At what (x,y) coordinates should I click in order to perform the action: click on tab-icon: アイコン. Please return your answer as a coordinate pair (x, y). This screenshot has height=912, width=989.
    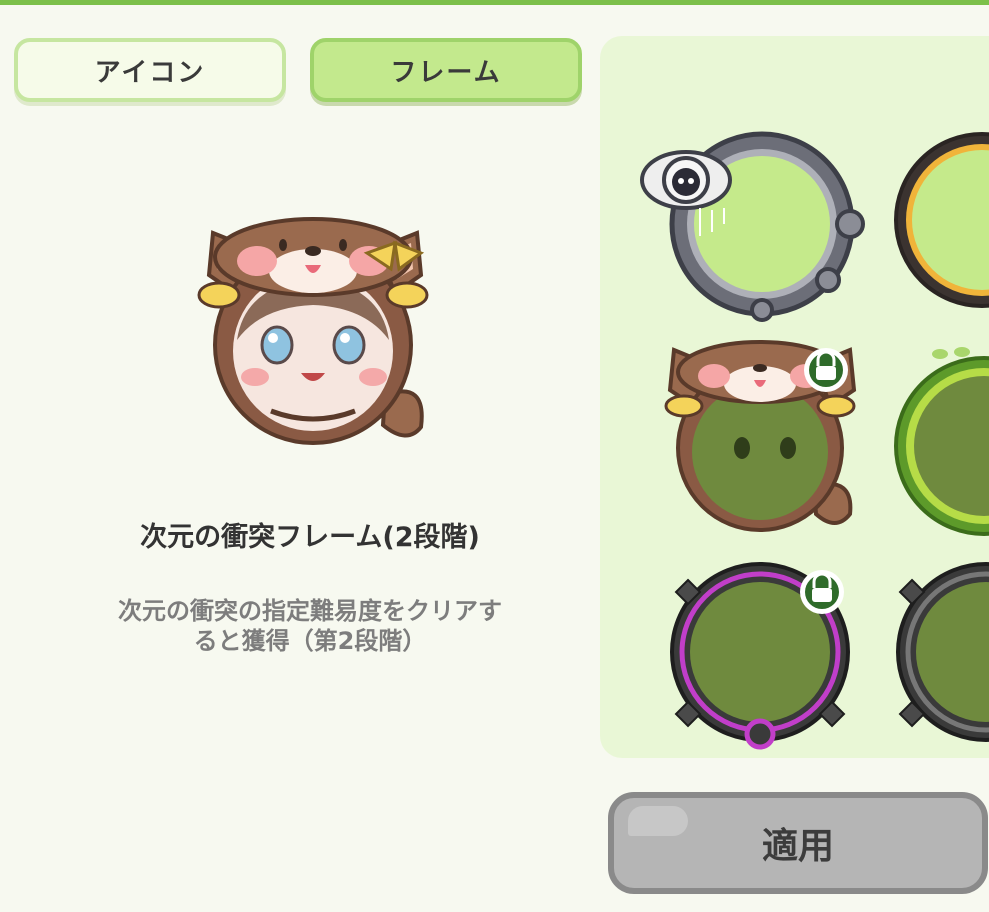
    Looking at the image, I should click on (150, 70).